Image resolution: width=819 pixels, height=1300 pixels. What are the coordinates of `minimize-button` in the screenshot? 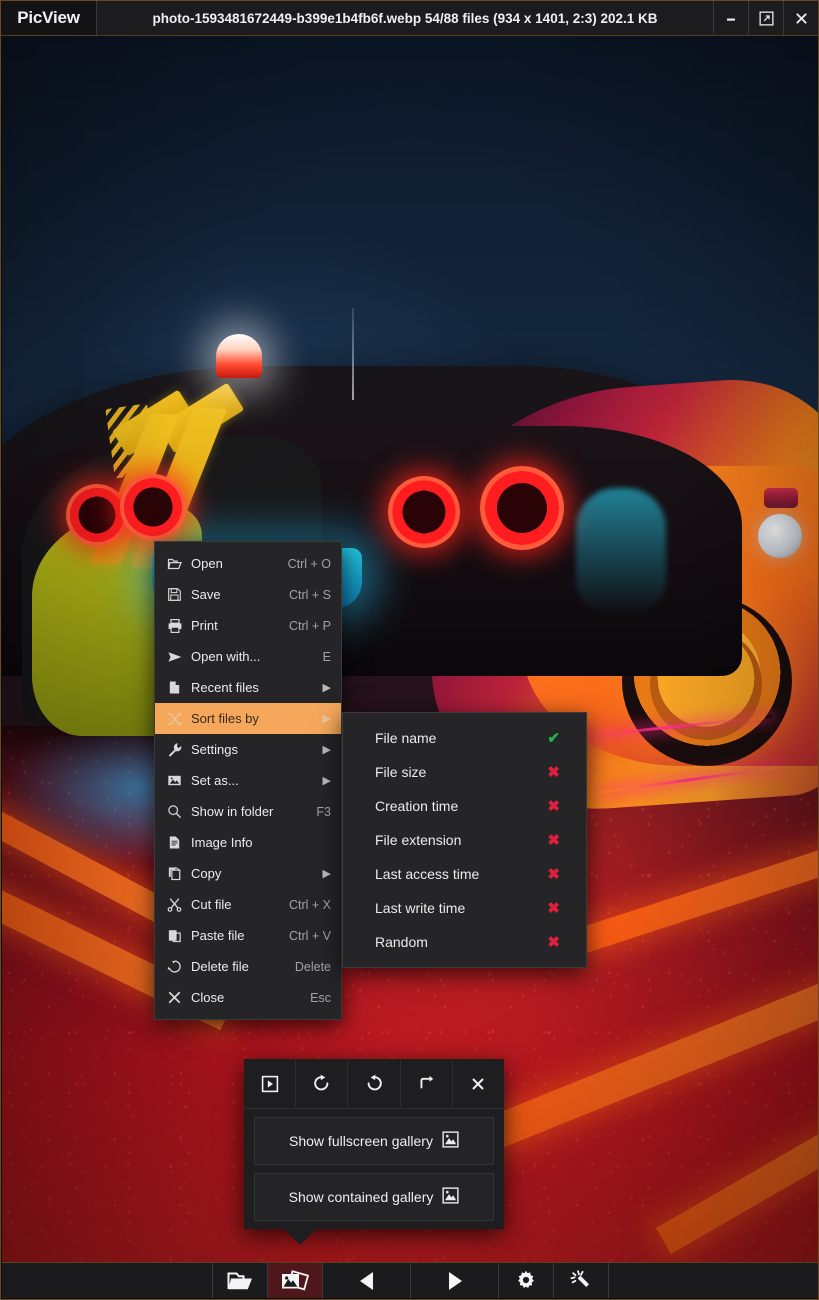 It's located at (730, 18).